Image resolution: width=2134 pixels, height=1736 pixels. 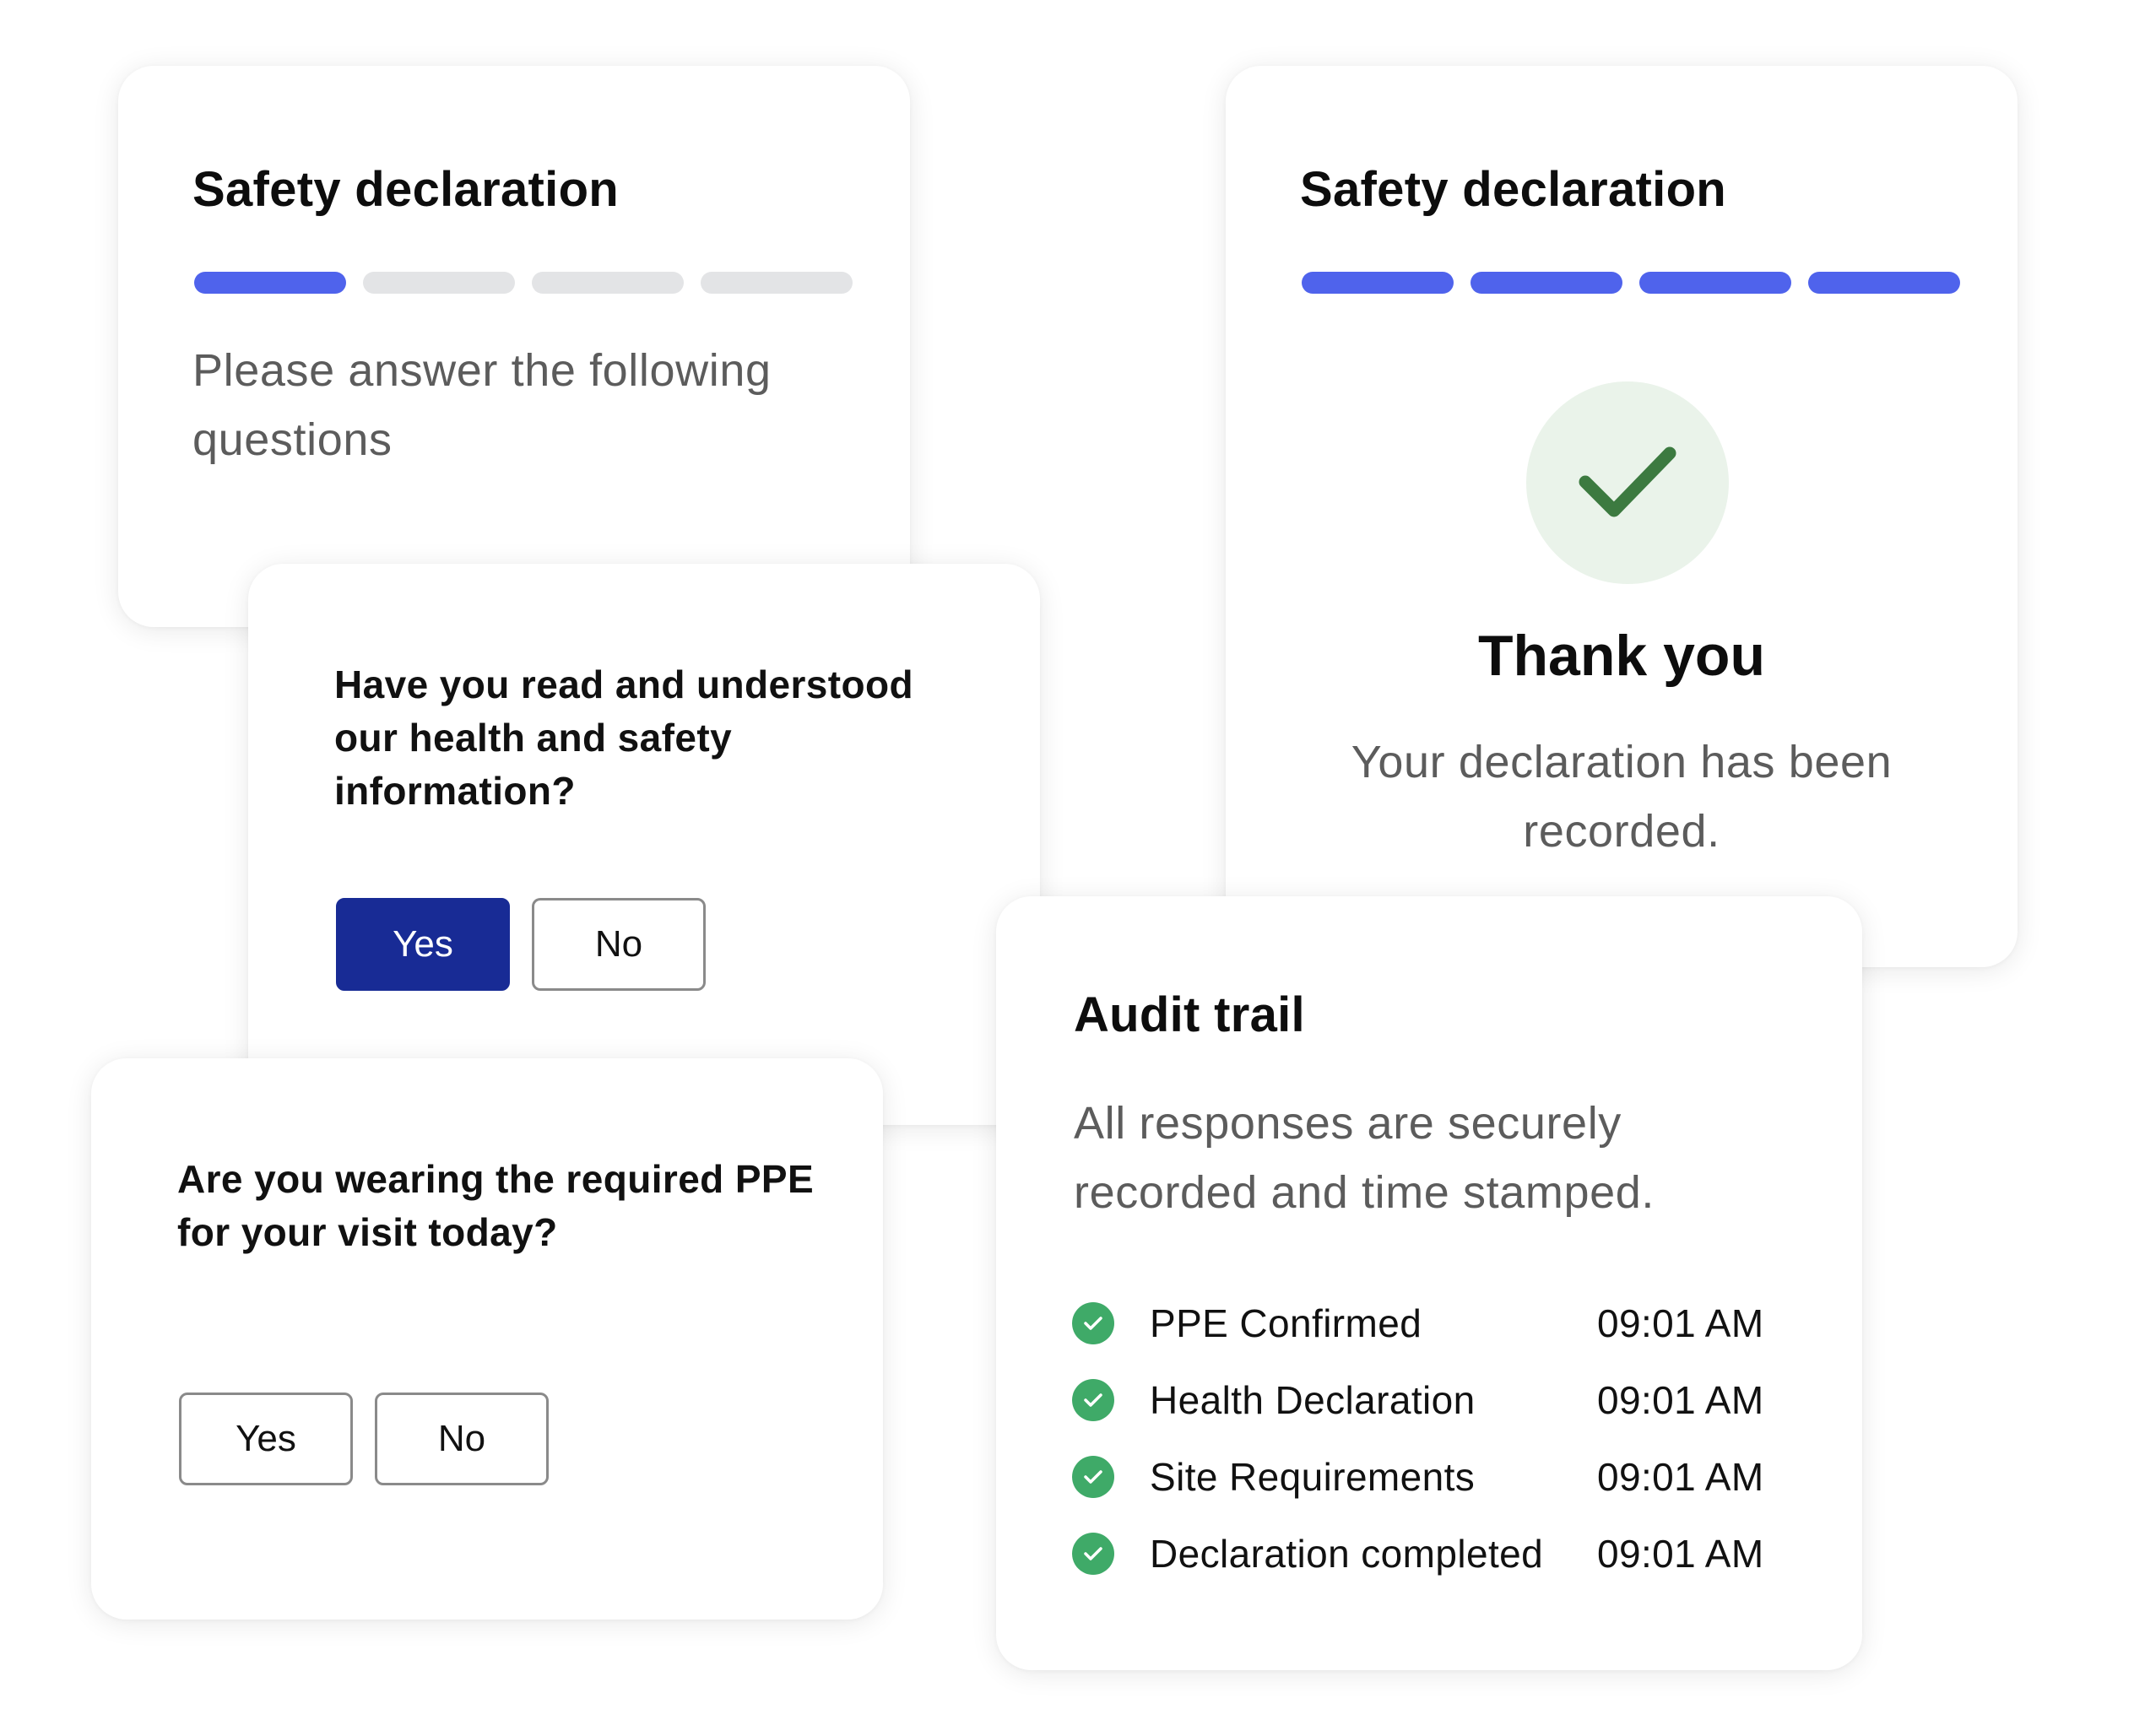 I want to click on audit-entry: Declaration completed 09:01 AM, so click(x=1435, y=1553).